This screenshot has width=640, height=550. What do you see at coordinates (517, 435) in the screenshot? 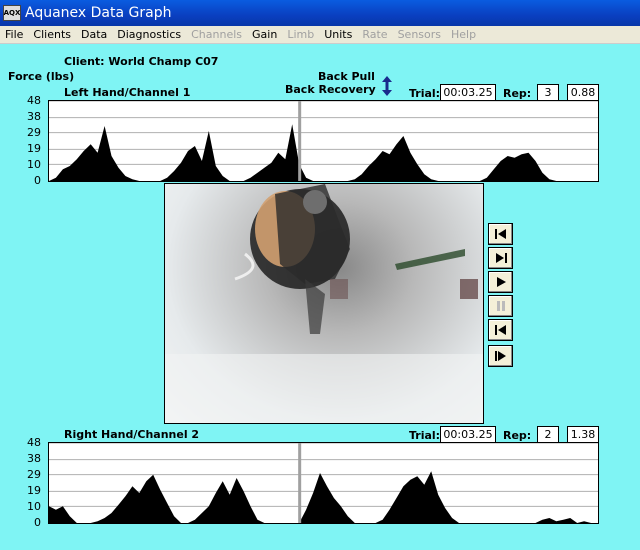
I see `channel2-rep-label: Rep:` at bounding box center [517, 435].